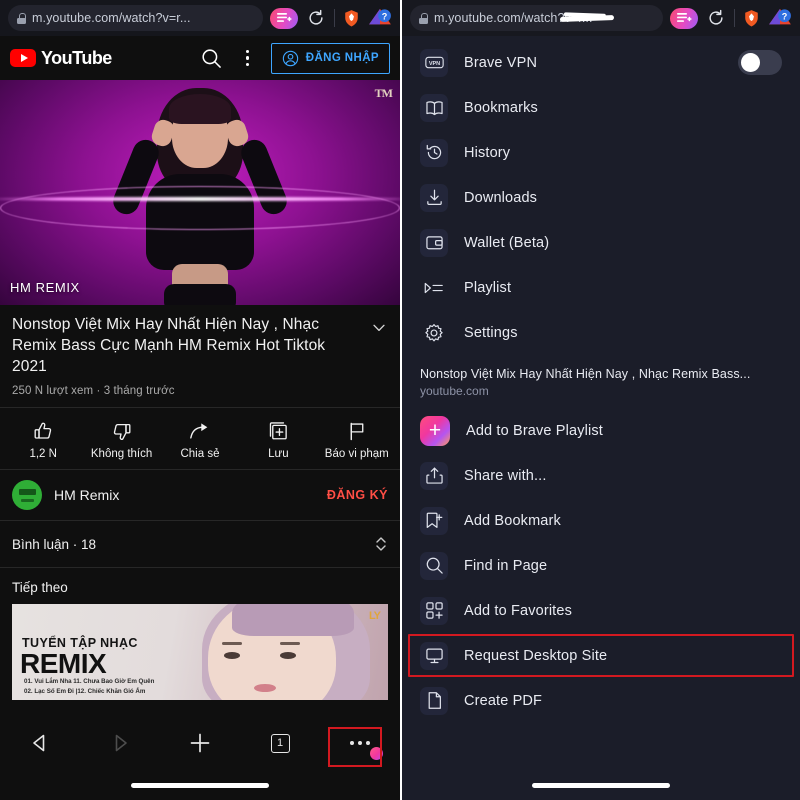 The width and height of the screenshot is (800, 800). What do you see at coordinates (293, 620) in the screenshot?
I see `thumb-hair-front` at bounding box center [293, 620].